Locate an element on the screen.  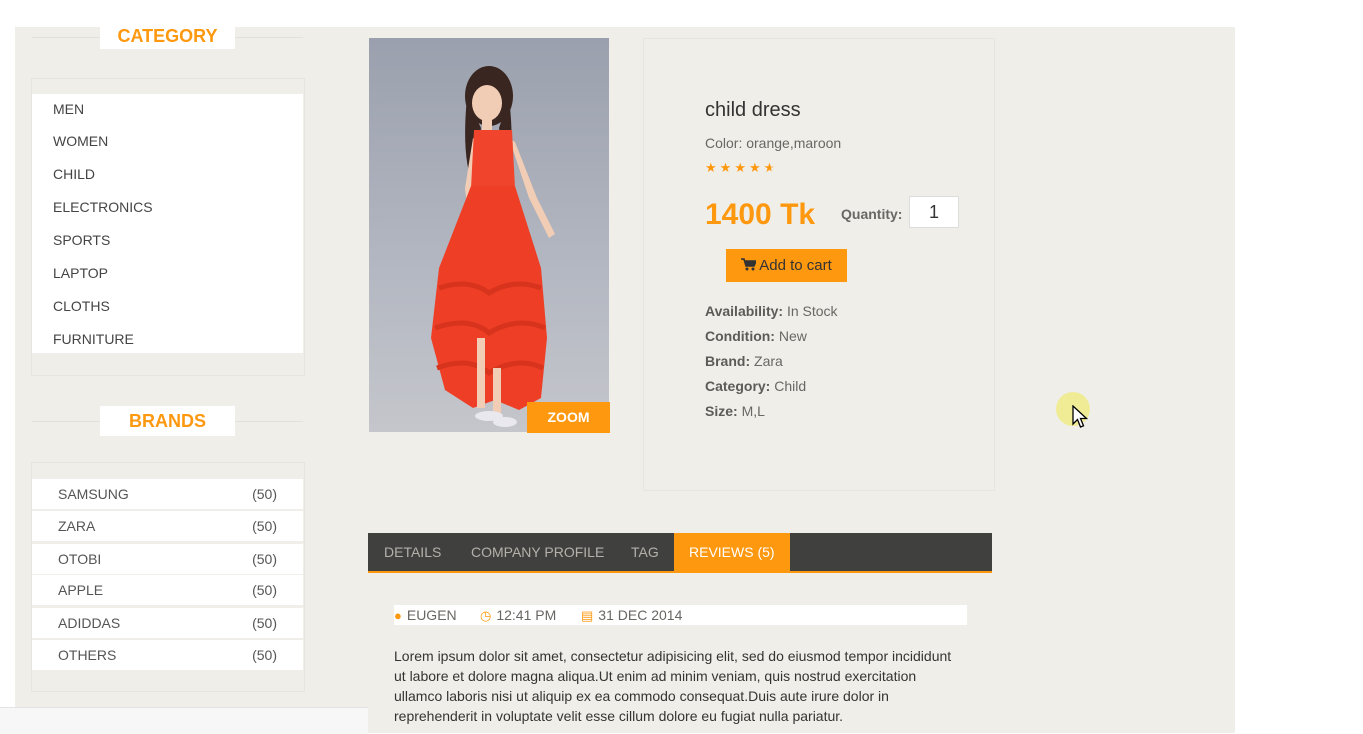
detail-label: Condition: is located at coordinates (740, 336).